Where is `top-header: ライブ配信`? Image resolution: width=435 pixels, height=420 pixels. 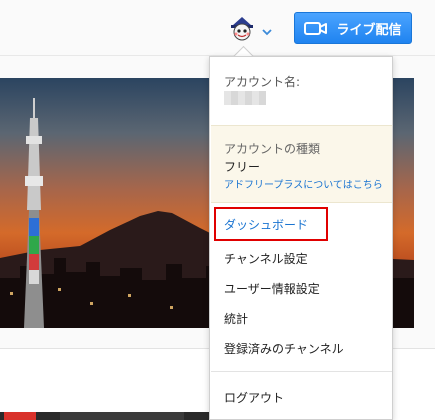 top-header: ライブ配信 is located at coordinates (217, 28).